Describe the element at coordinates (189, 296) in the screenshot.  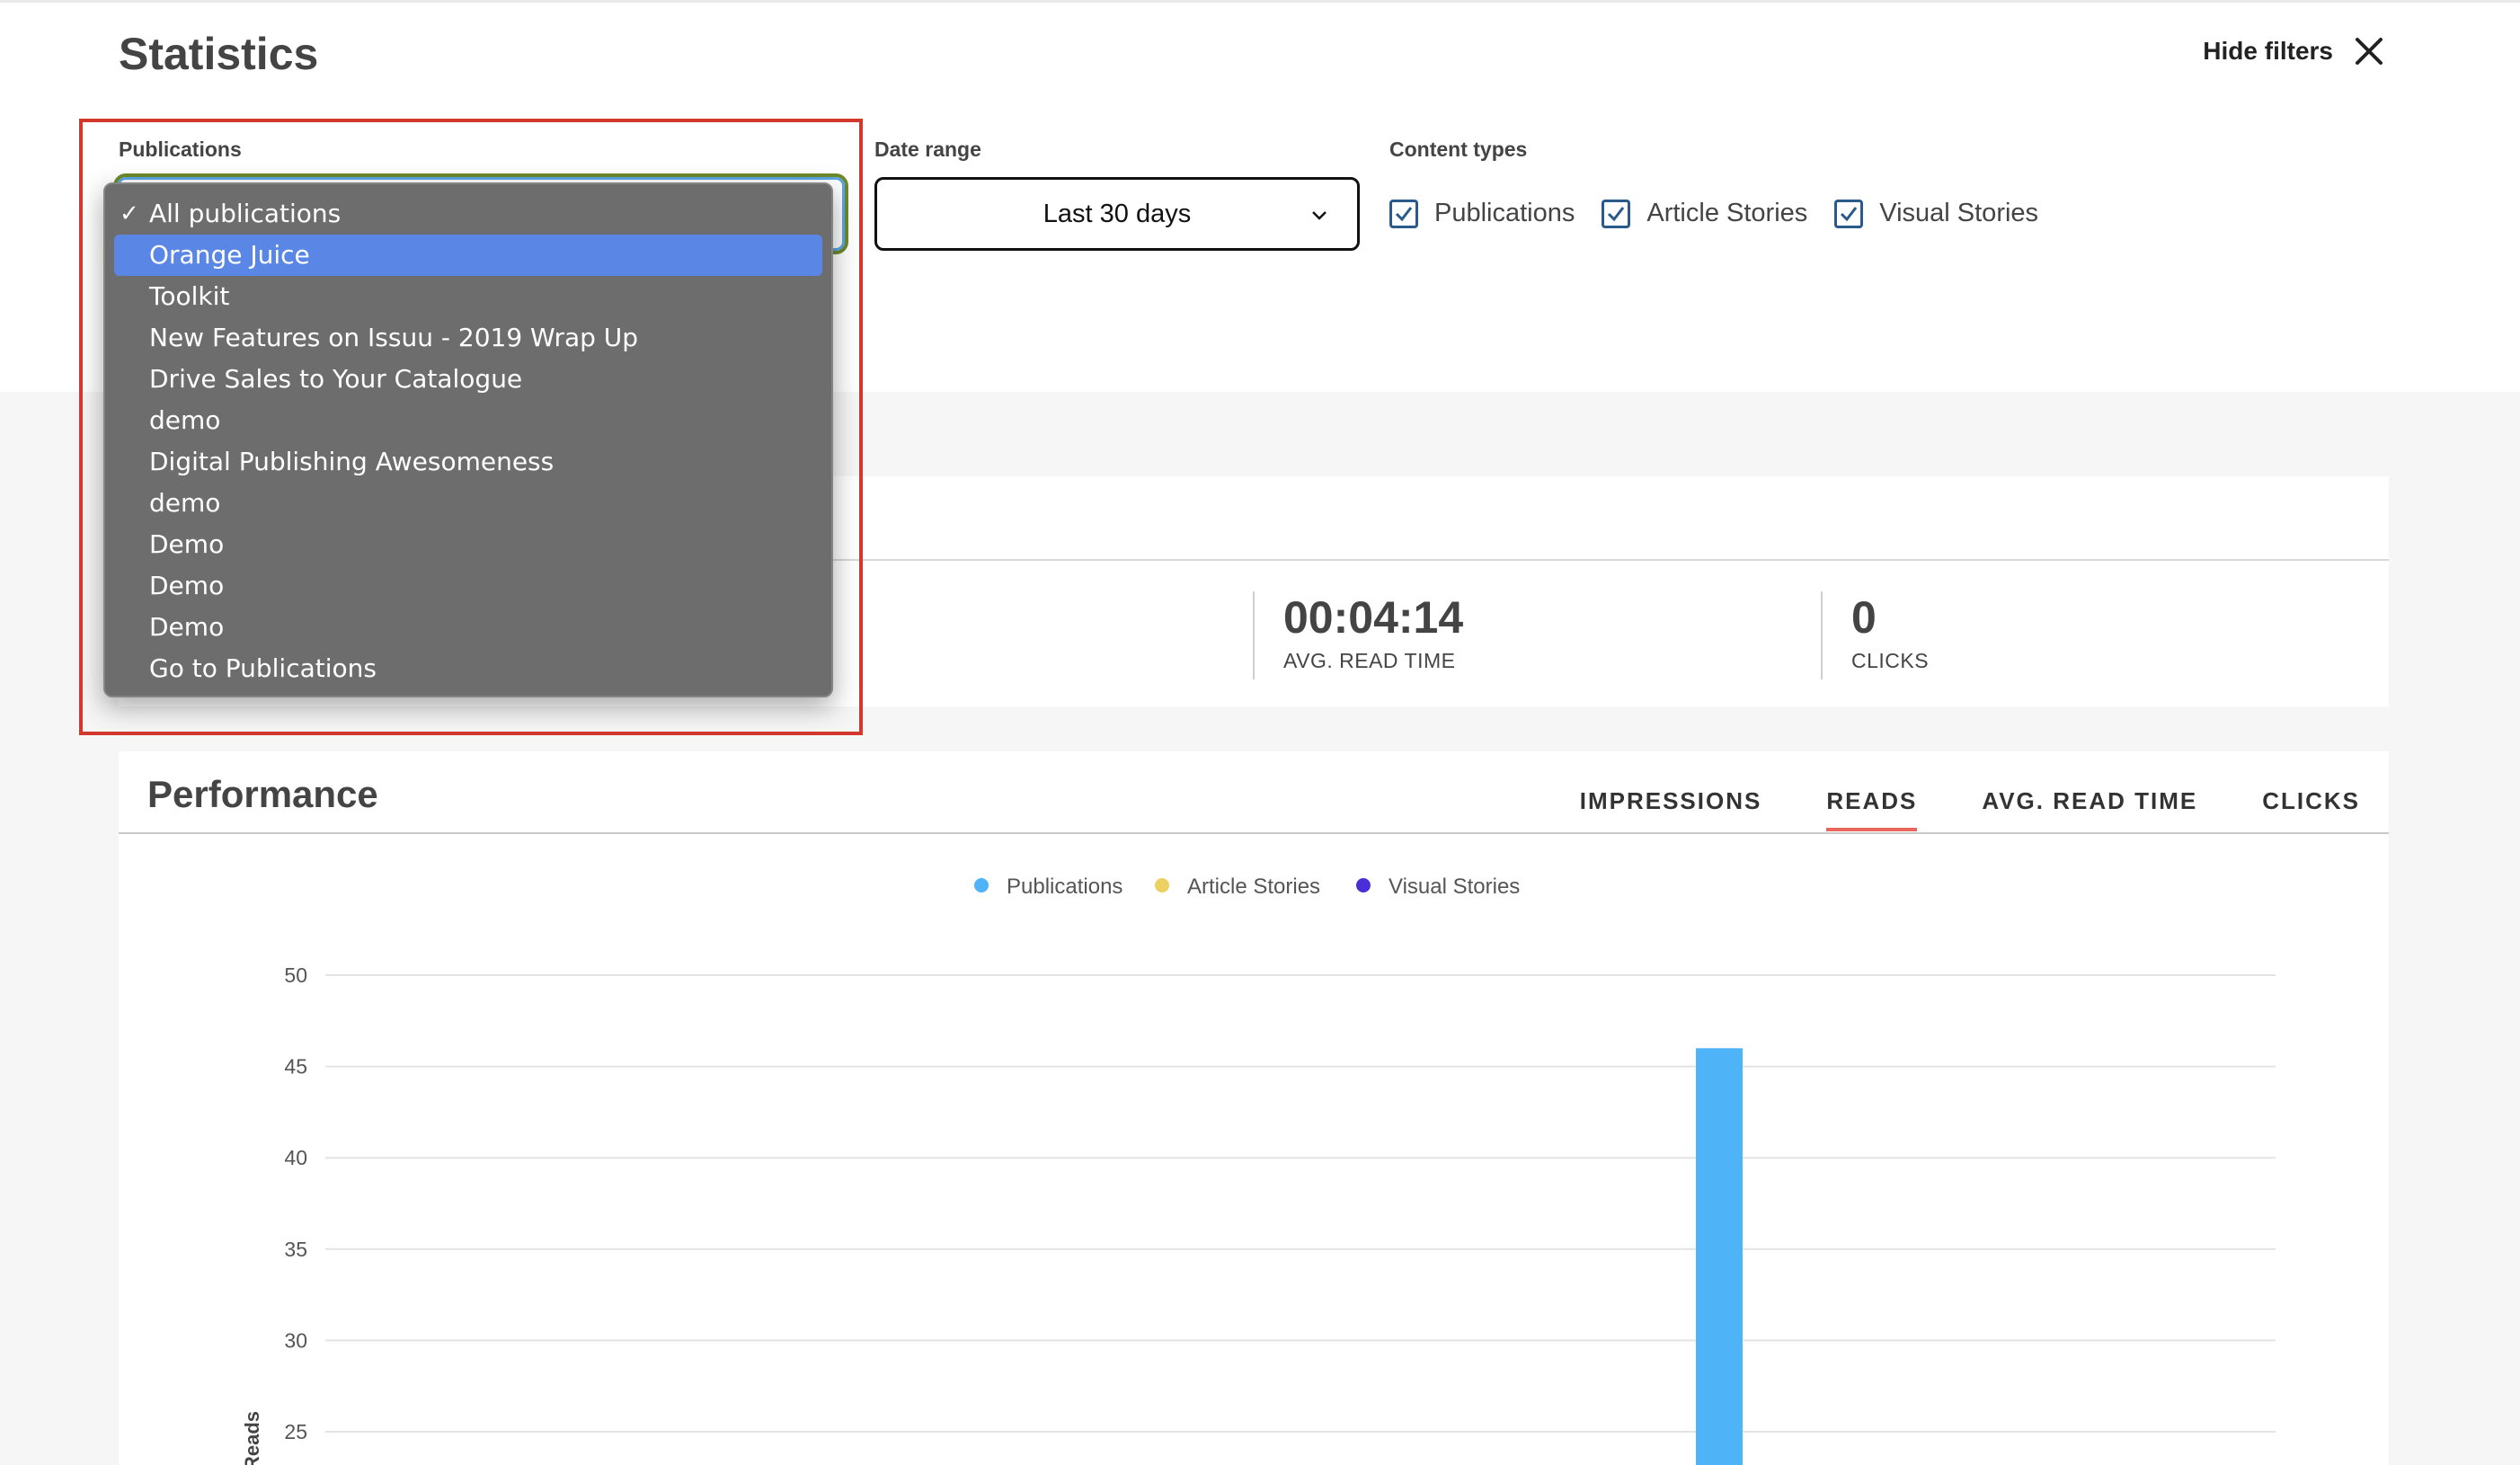
I see `dropdown-option-label: Toolkit` at that location.